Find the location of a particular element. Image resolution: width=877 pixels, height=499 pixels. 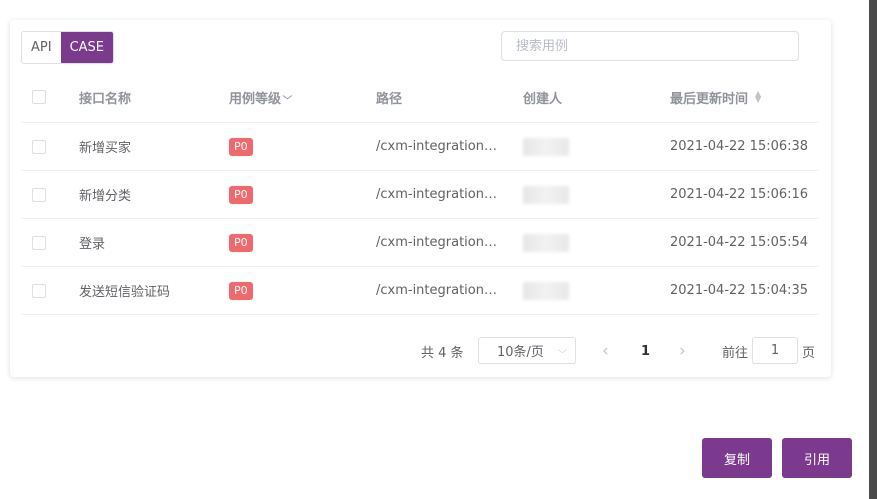

case-path: /cxm-integrationApi/sms/send is located at coordinates (440, 290).